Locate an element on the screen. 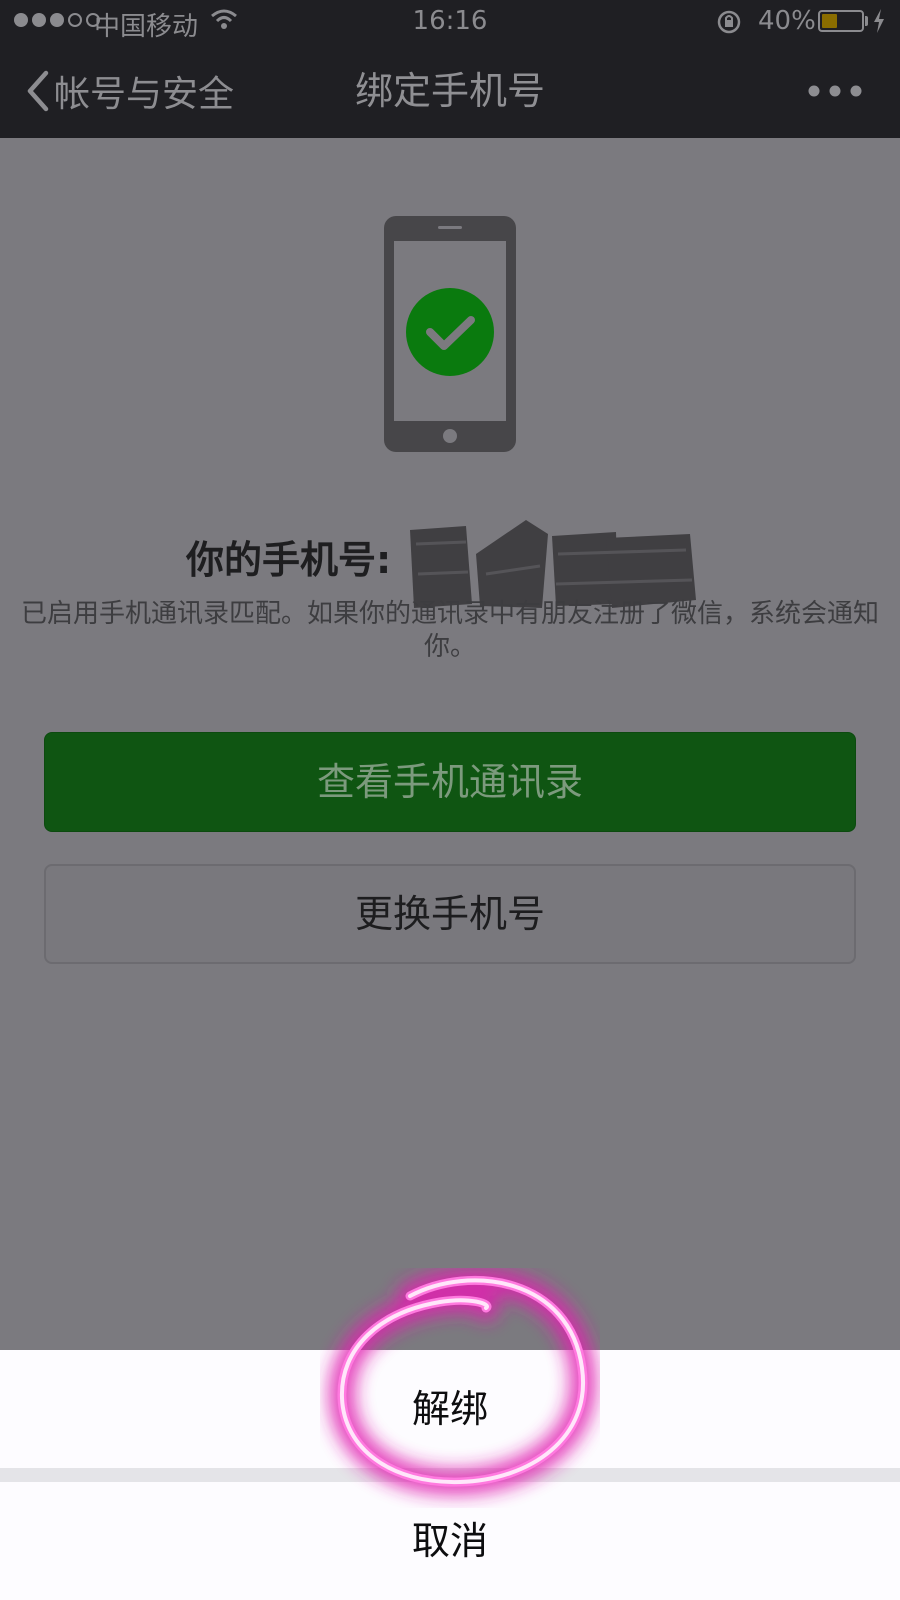  charging-bolt-icon is located at coordinates (879, 21).